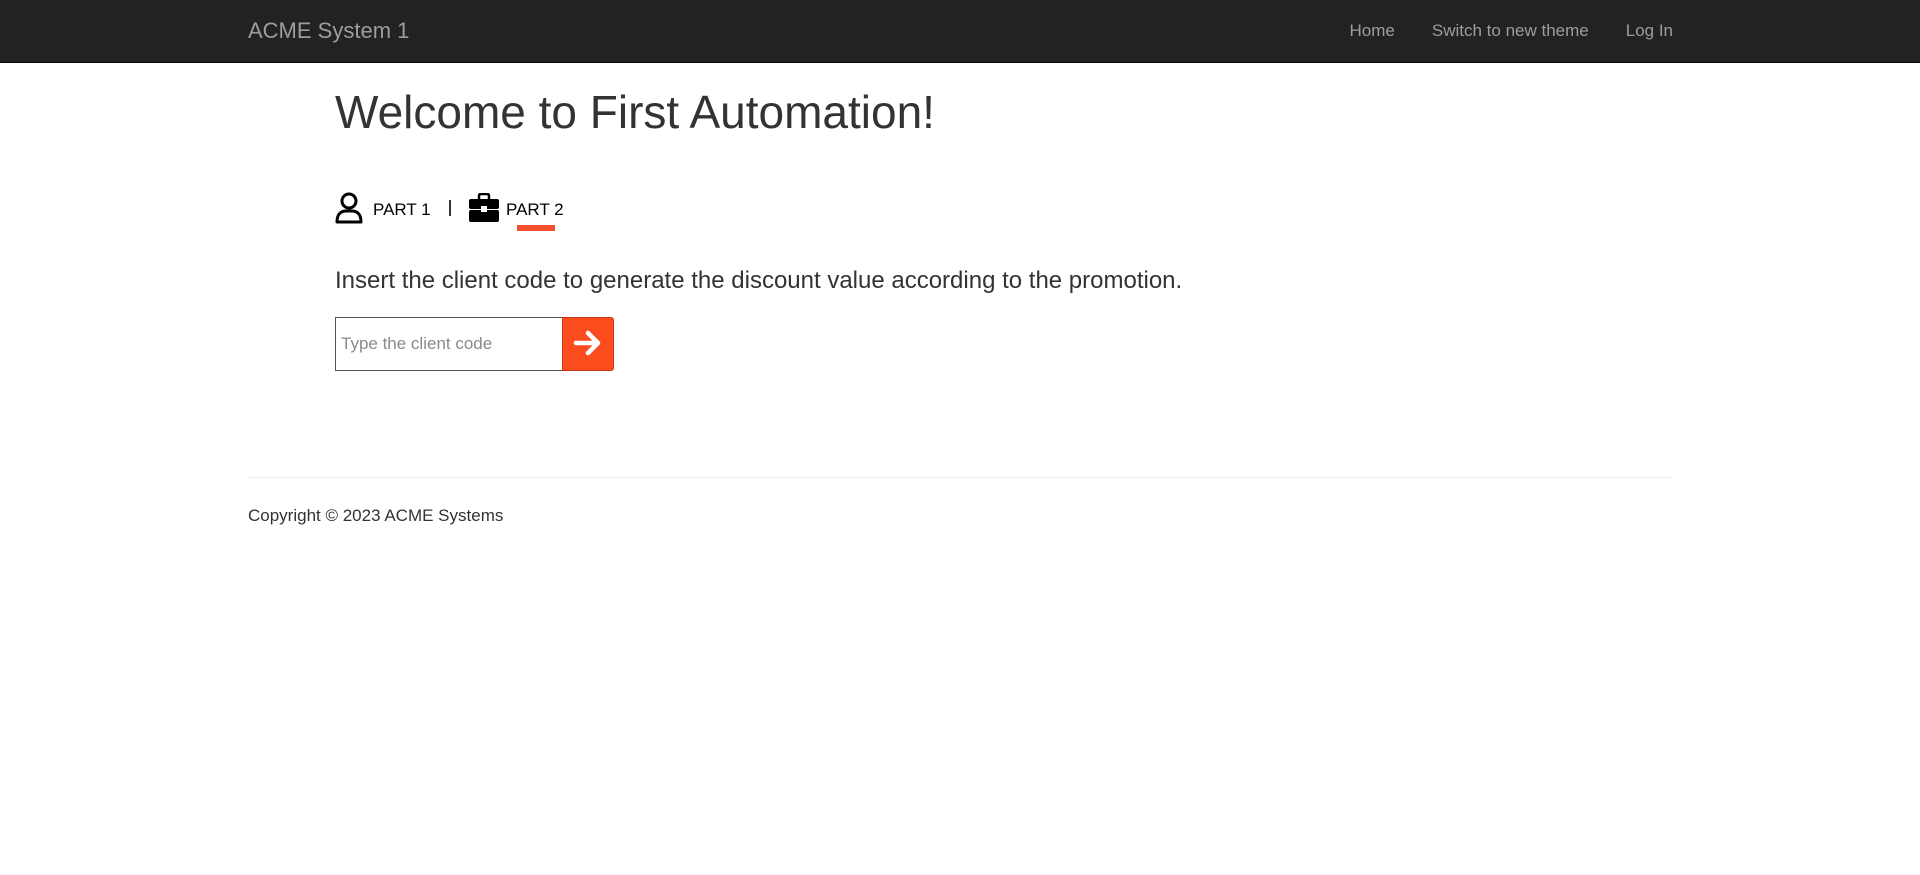 This screenshot has height=875, width=1920. I want to click on brand-link: ACME System 1, so click(328, 31).